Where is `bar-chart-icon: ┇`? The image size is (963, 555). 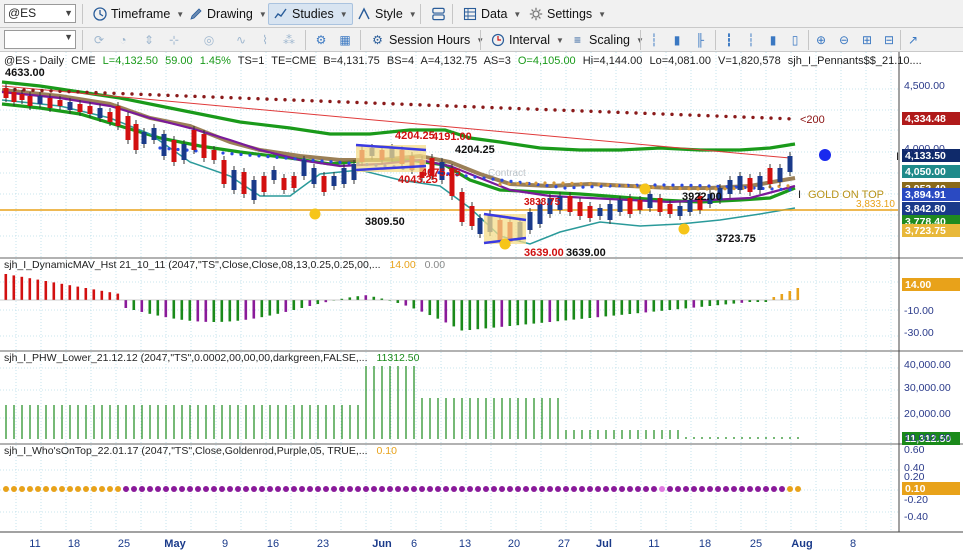
bar-chart-icon: ┇ is located at coordinates (729, 40).